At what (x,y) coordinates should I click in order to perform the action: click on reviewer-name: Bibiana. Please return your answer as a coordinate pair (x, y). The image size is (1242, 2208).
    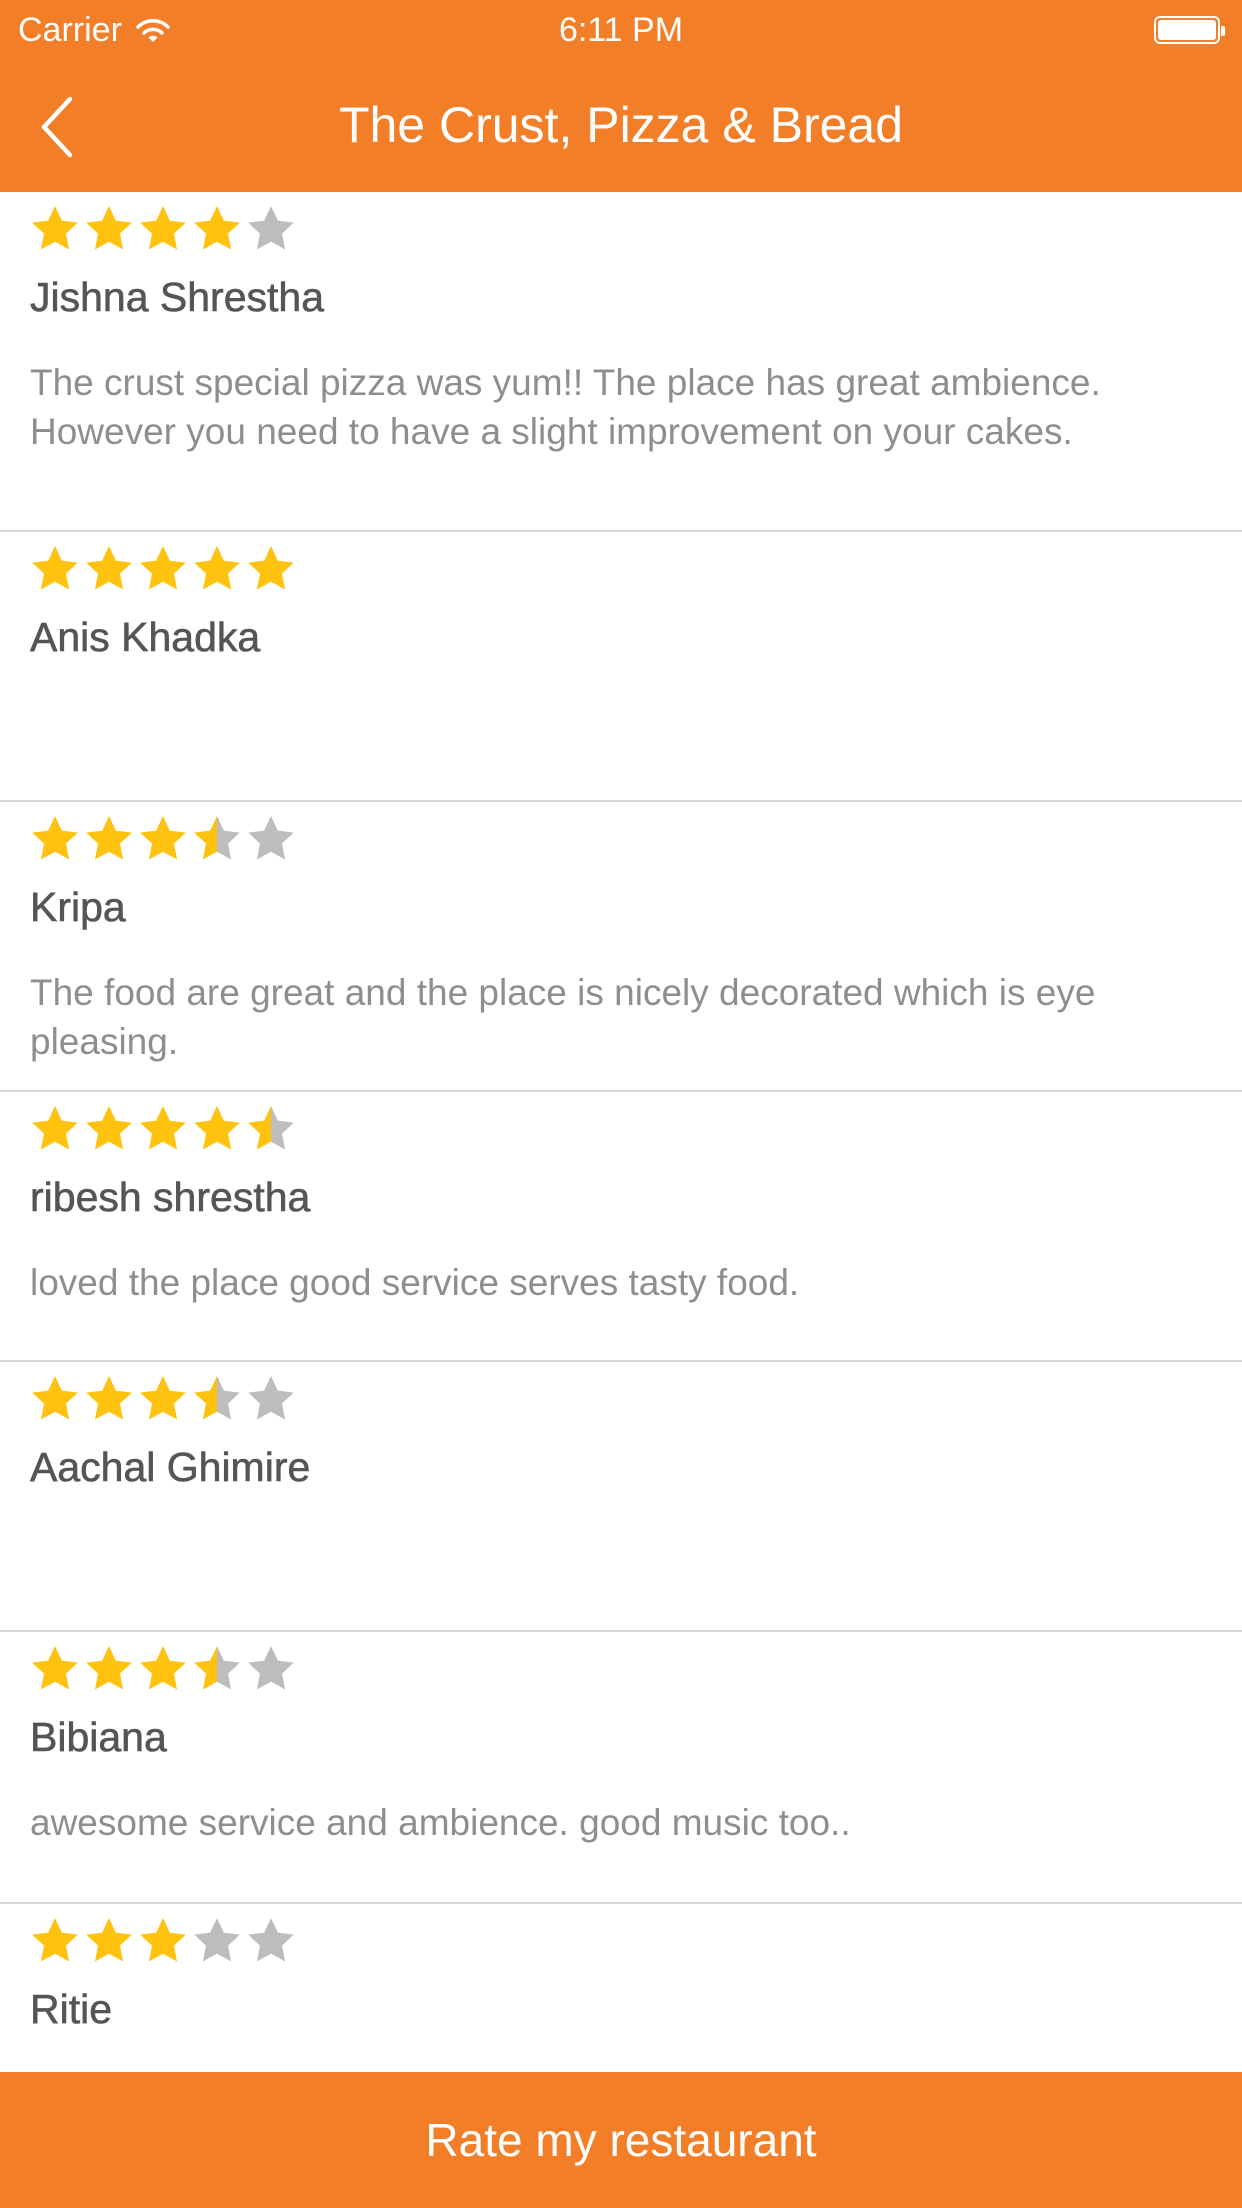
    Looking at the image, I should click on (98, 1737).